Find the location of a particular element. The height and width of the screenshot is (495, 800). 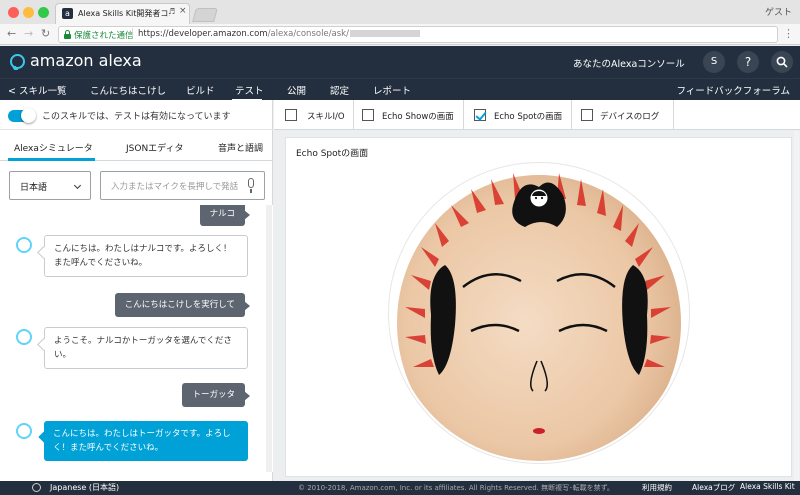

echo-spot-title: Echo Spotの画面 is located at coordinates (332, 154).